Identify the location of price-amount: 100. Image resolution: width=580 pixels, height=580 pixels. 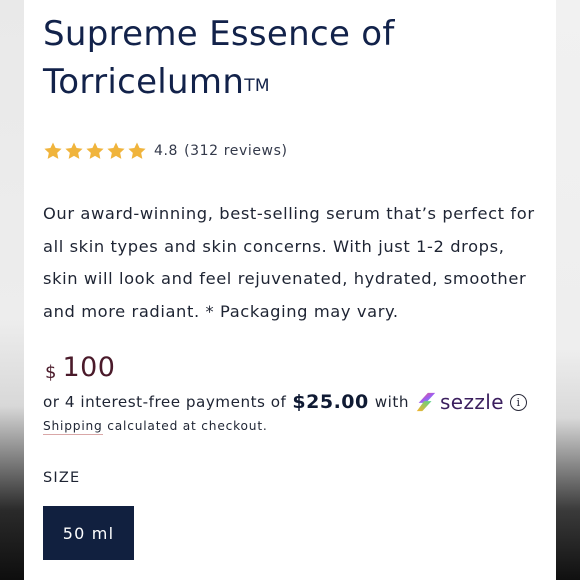
(89, 367).